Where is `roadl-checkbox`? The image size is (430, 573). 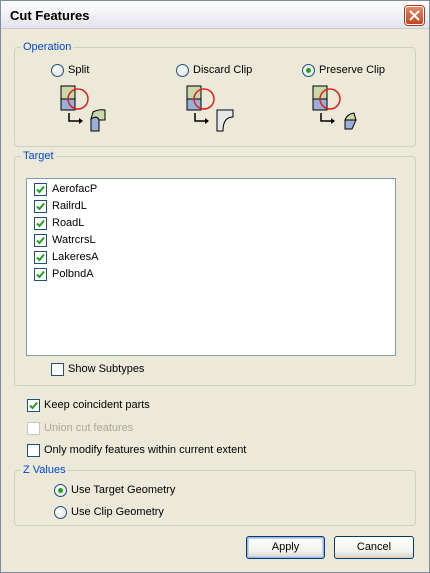 roadl-checkbox is located at coordinates (40, 223).